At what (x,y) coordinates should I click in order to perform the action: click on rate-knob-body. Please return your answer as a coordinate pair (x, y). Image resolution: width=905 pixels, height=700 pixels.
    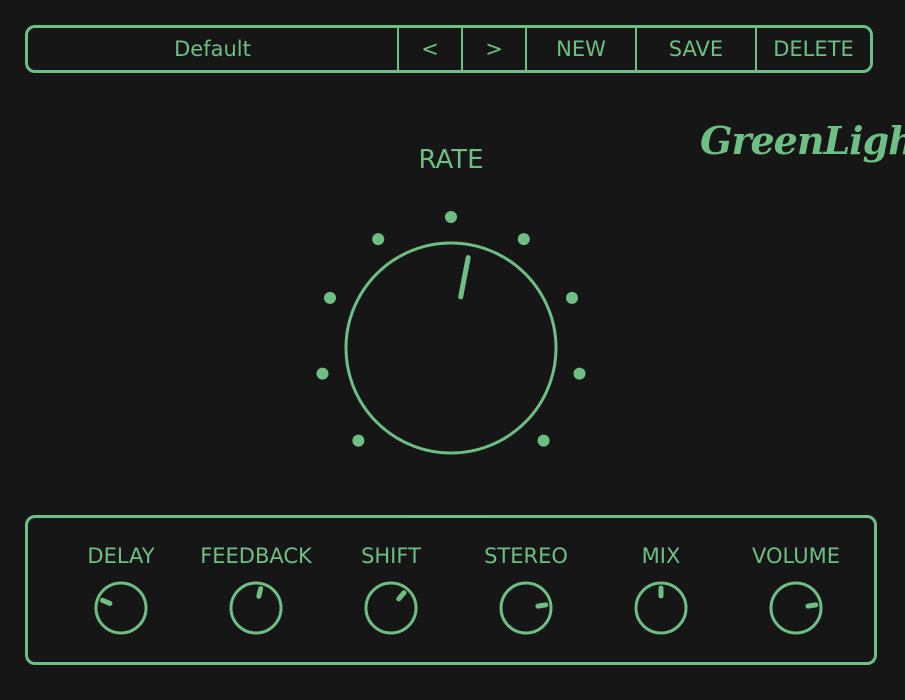
    Looking at the image, I should click on (451, 348).